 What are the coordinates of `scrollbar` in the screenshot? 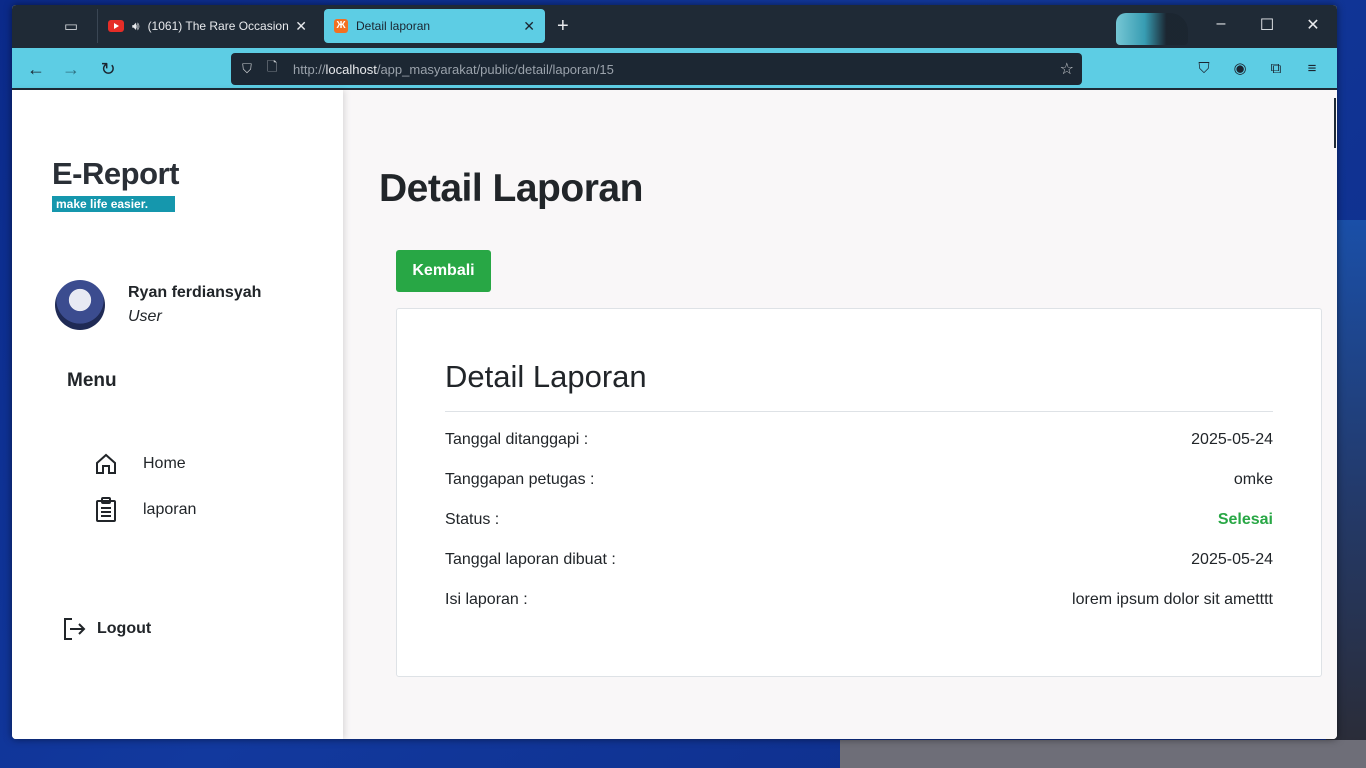 It's located at (1335, 414).